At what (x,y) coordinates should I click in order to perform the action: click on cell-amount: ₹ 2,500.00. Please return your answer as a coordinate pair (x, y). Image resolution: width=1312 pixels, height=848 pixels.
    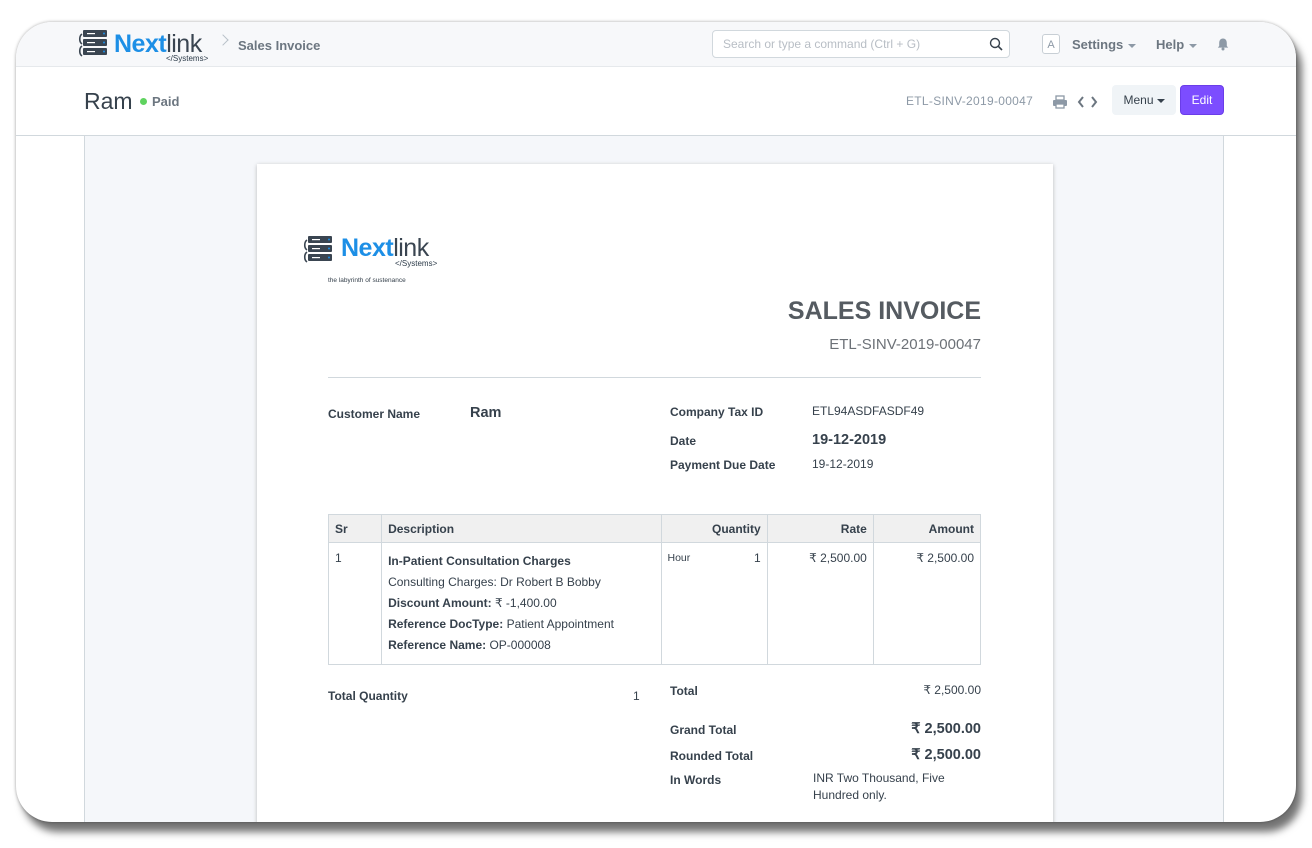
    Looking at the image, I should click on (927, 603).